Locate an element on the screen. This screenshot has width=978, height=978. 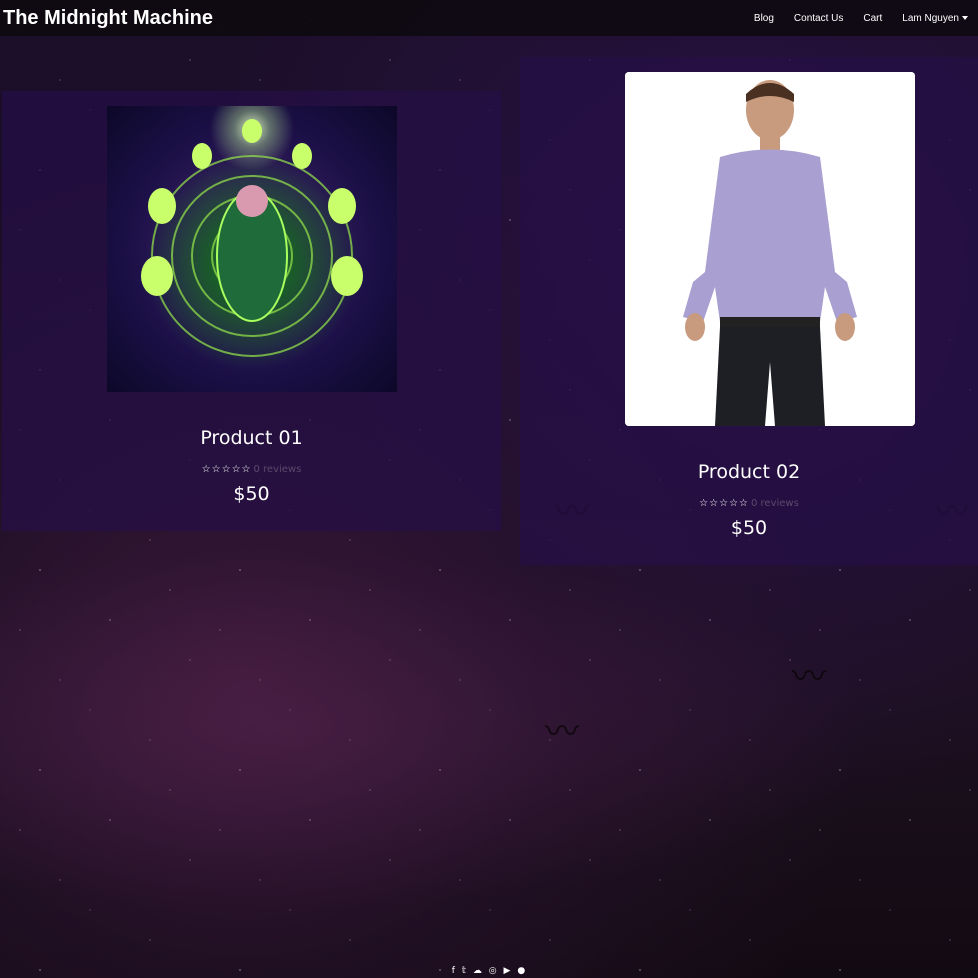
facebook-icon: f is located at coordinates (454, 971).